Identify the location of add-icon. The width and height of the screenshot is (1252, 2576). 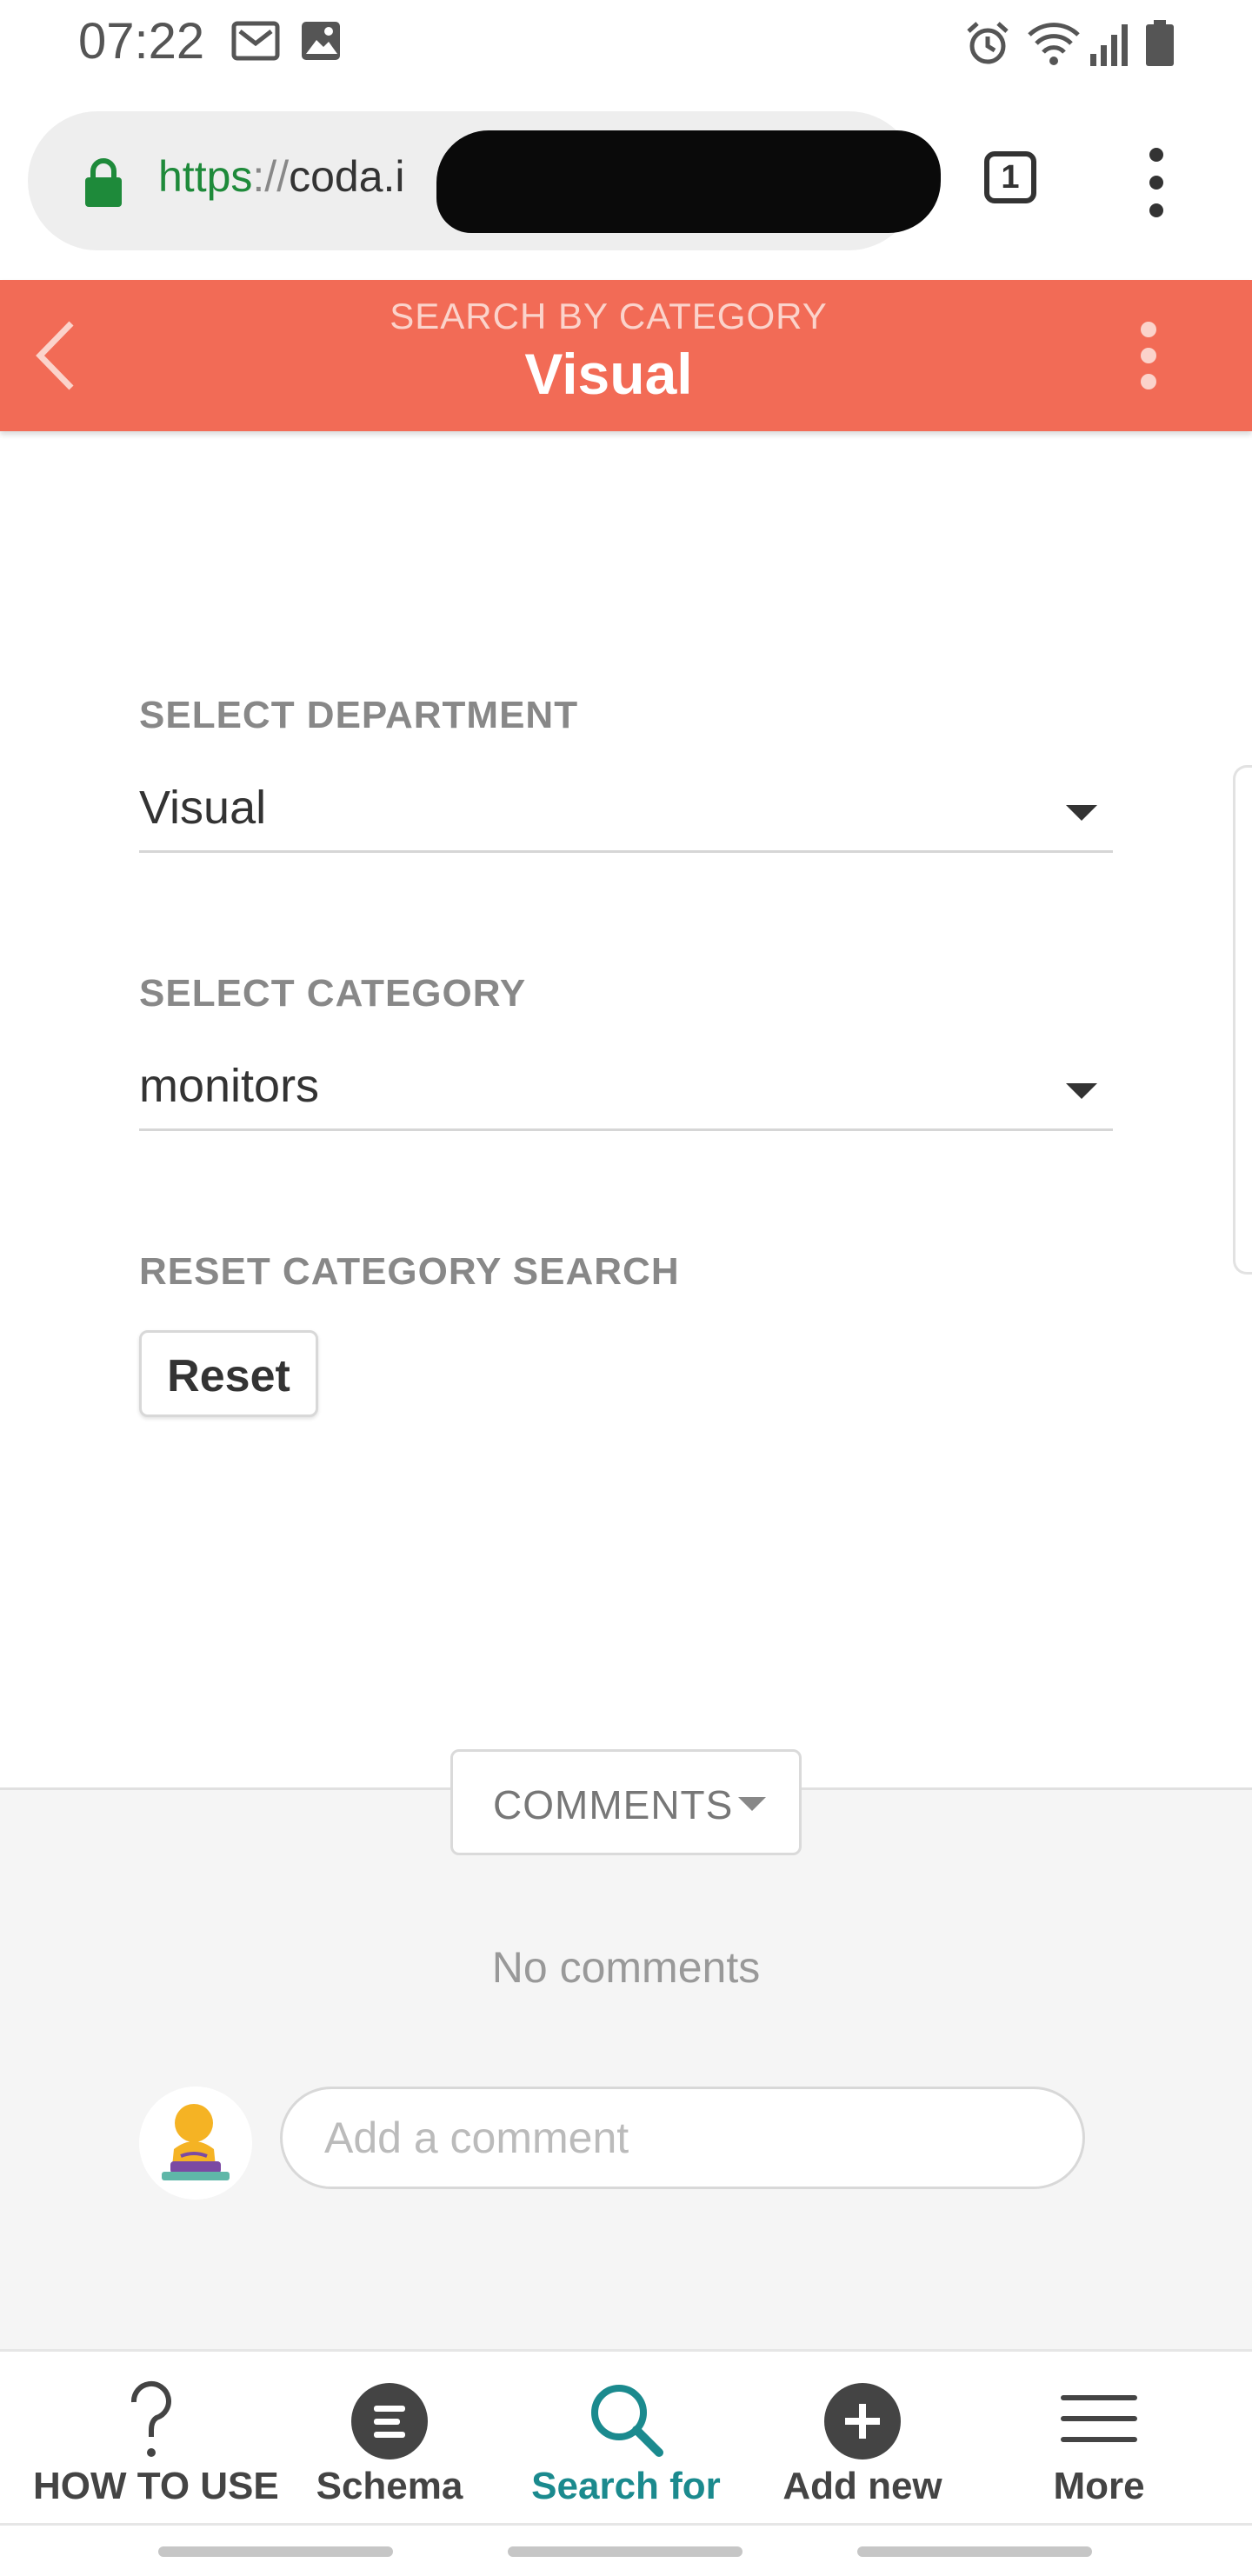
(863, 2419).